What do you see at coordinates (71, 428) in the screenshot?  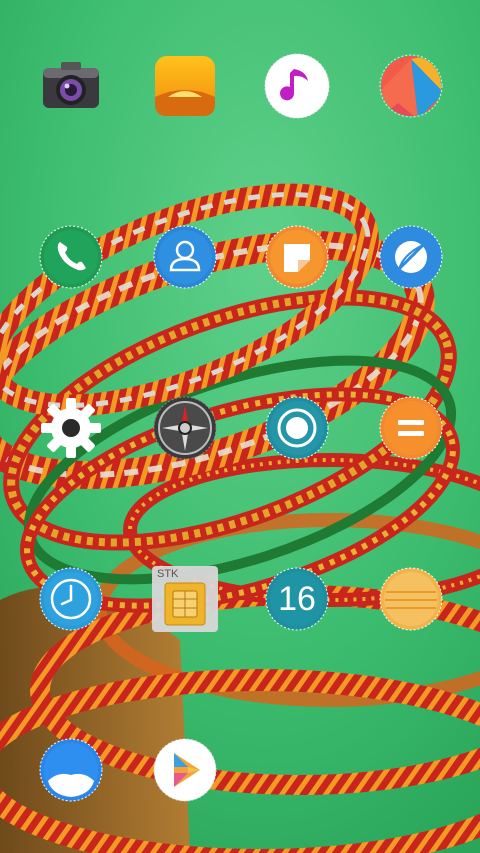 I see `settings-app-icon` at bounding box center [71, 428].